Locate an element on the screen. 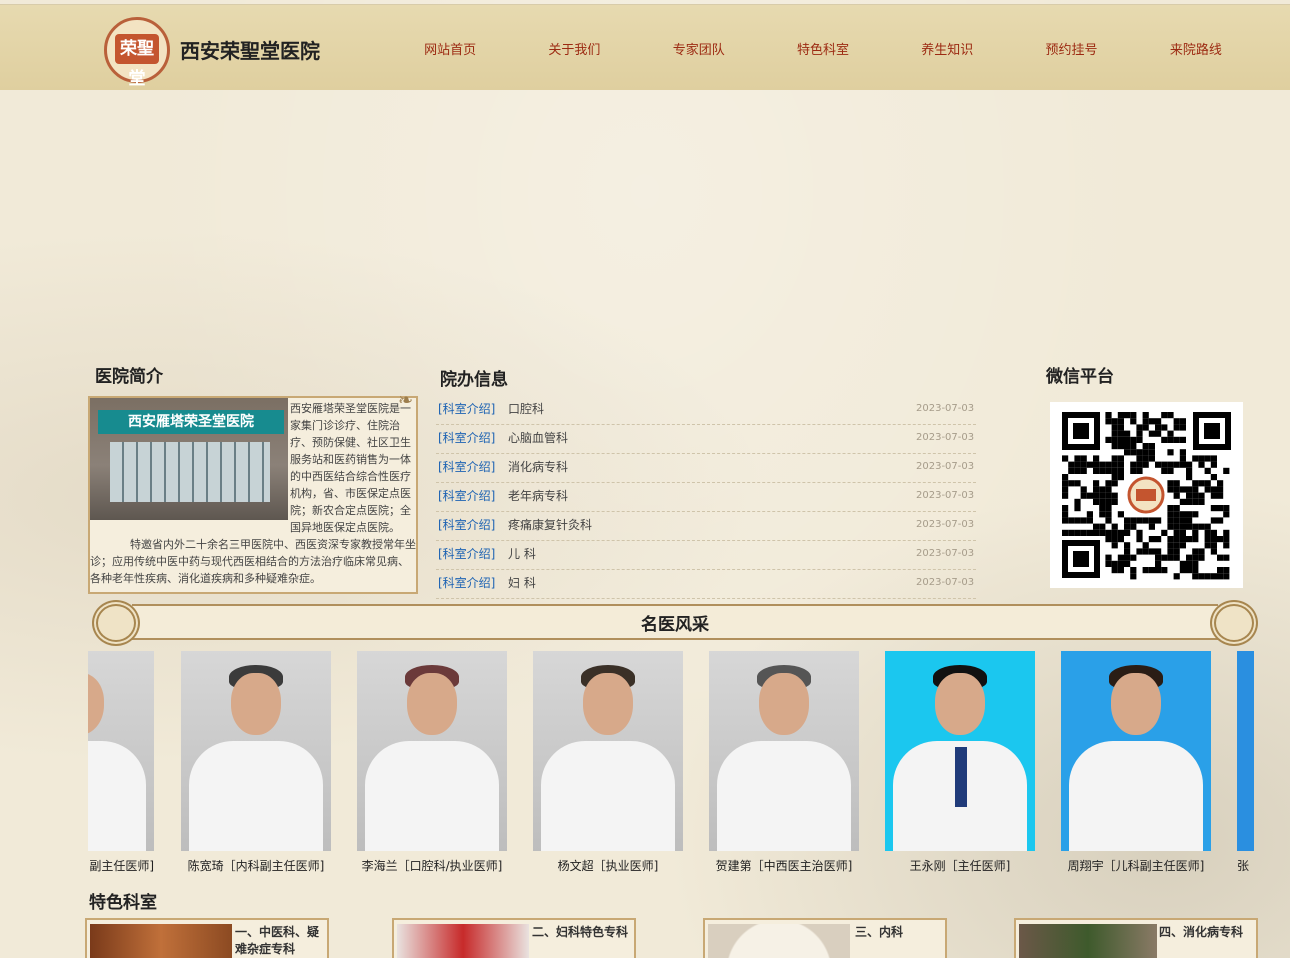  news-title-link: 老年病专科 is located at coordinates (712, 497).